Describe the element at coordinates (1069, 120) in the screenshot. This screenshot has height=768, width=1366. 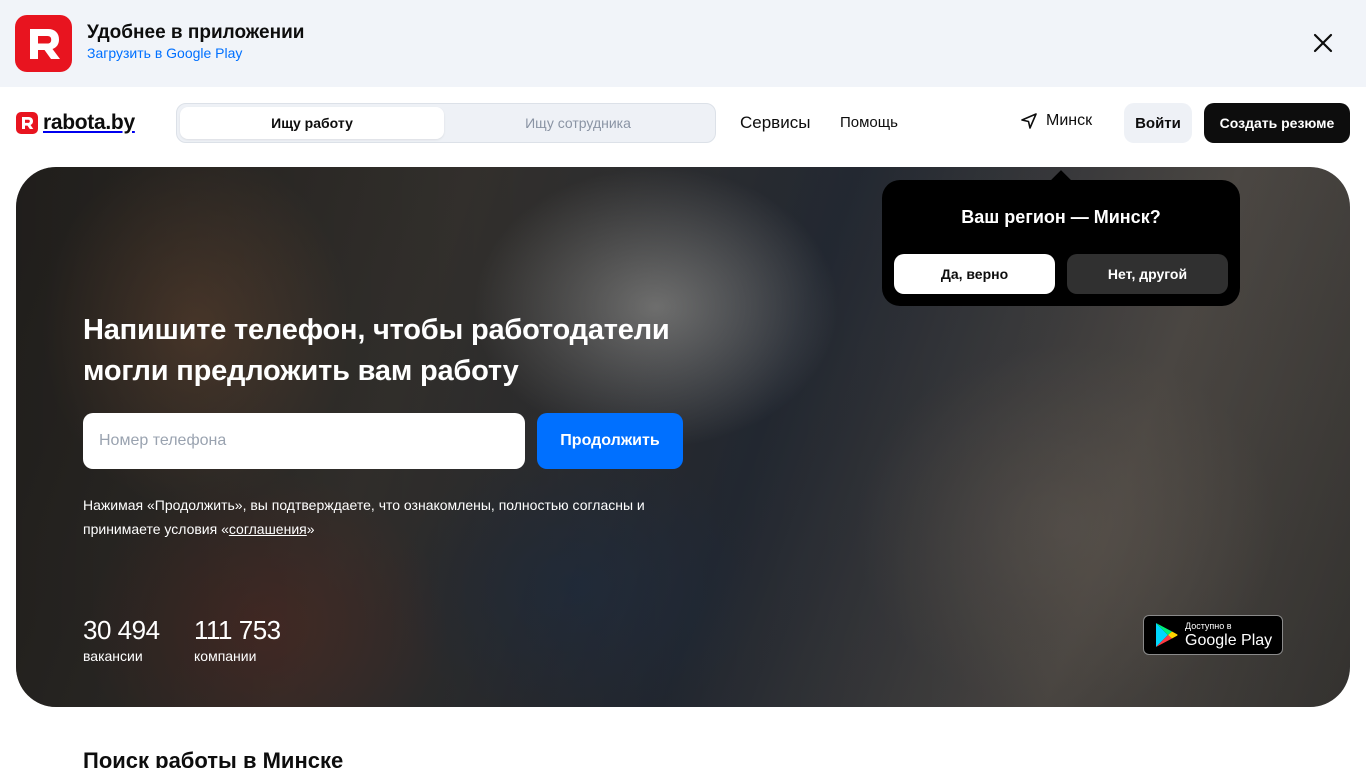
I see `region-name: Минск` at that location.